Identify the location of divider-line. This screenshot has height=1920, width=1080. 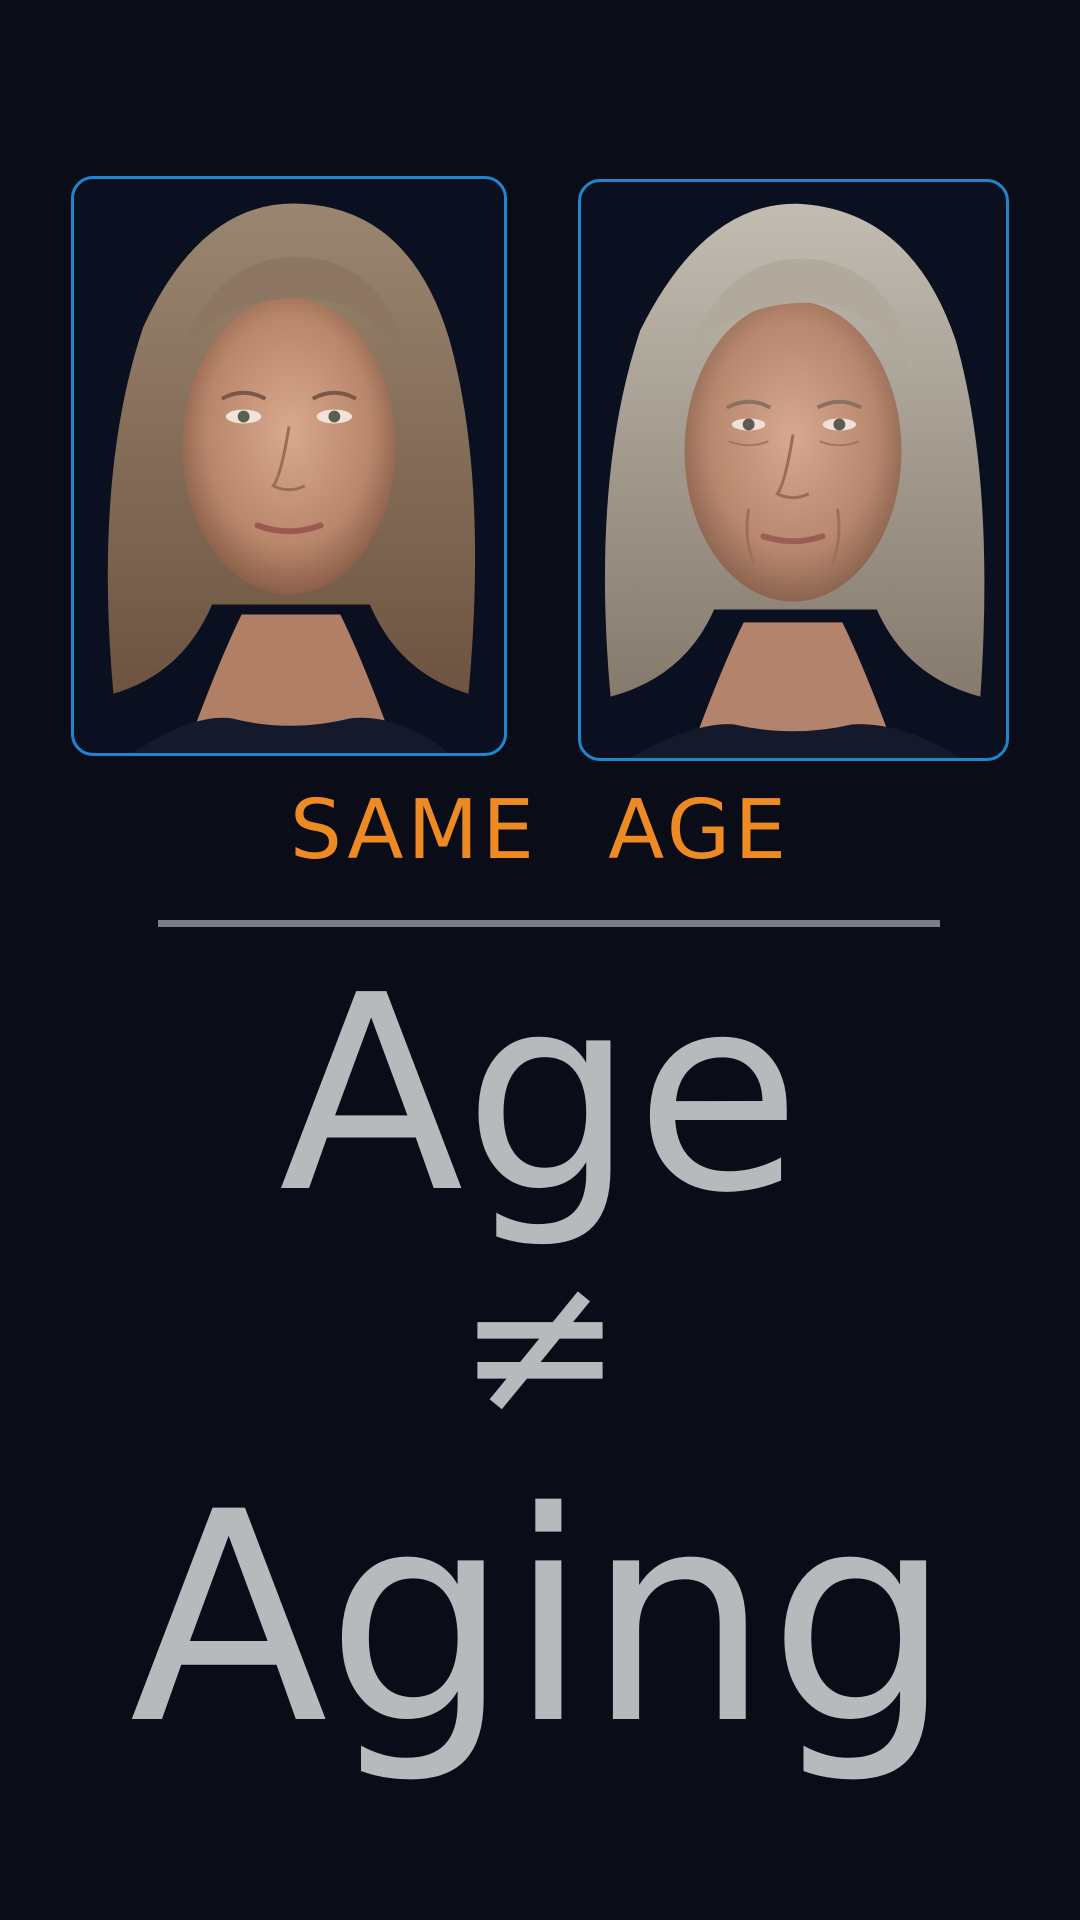
(549, 923).